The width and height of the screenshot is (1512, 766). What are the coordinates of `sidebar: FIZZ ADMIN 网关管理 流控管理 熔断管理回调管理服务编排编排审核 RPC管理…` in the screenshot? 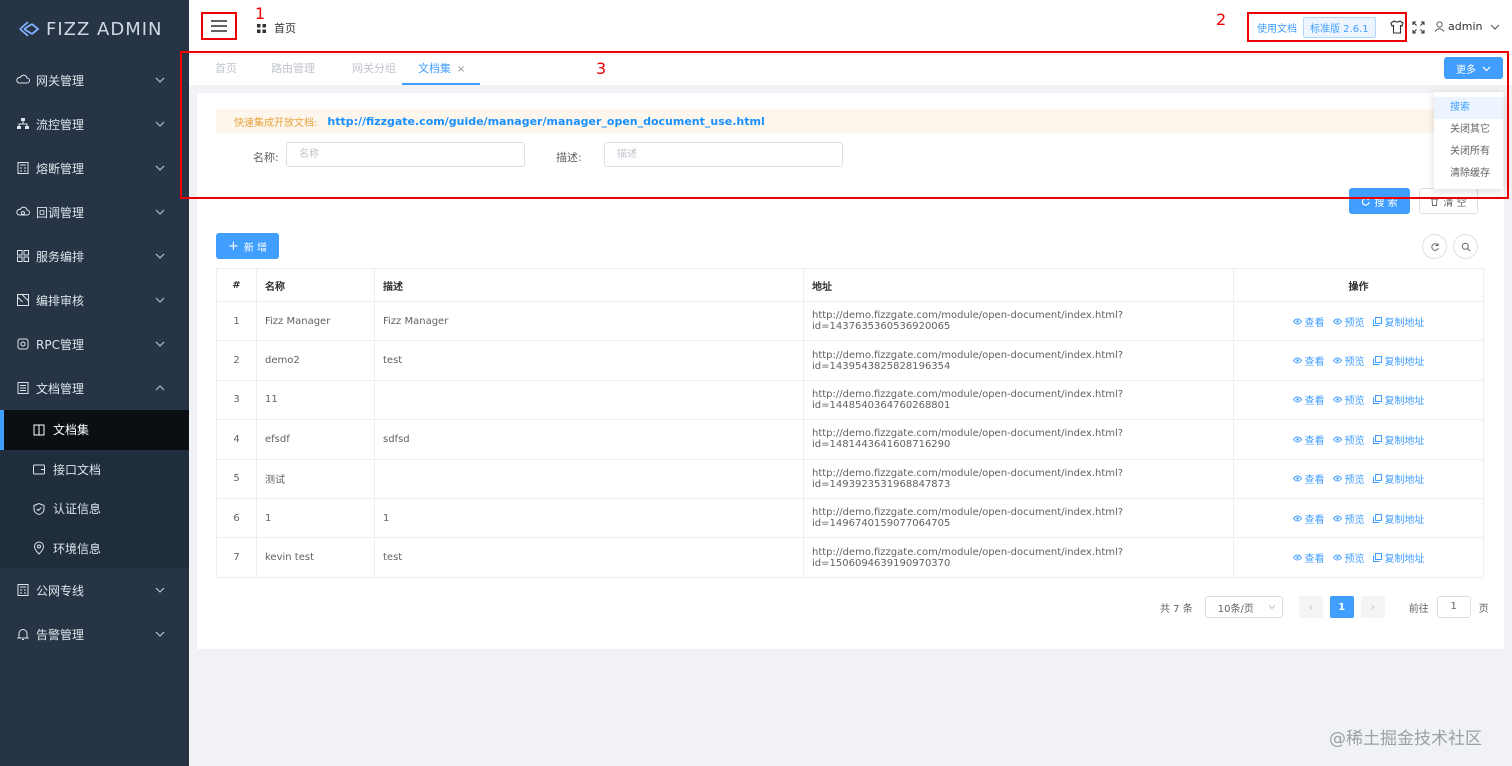 It's located at (94, 383).